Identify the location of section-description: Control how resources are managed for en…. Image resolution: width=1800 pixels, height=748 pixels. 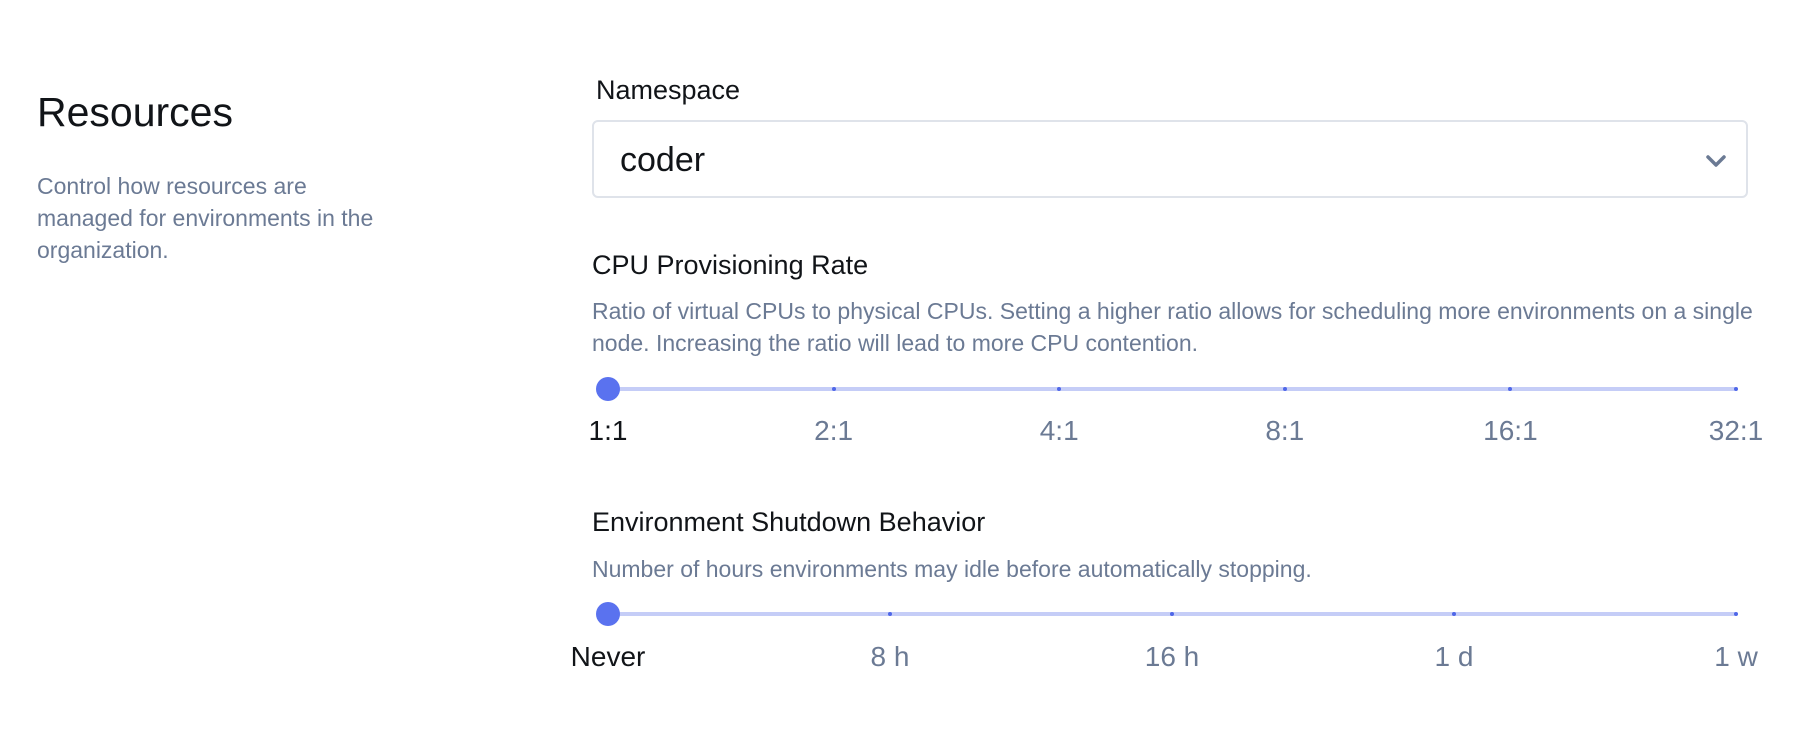
(205, 218).